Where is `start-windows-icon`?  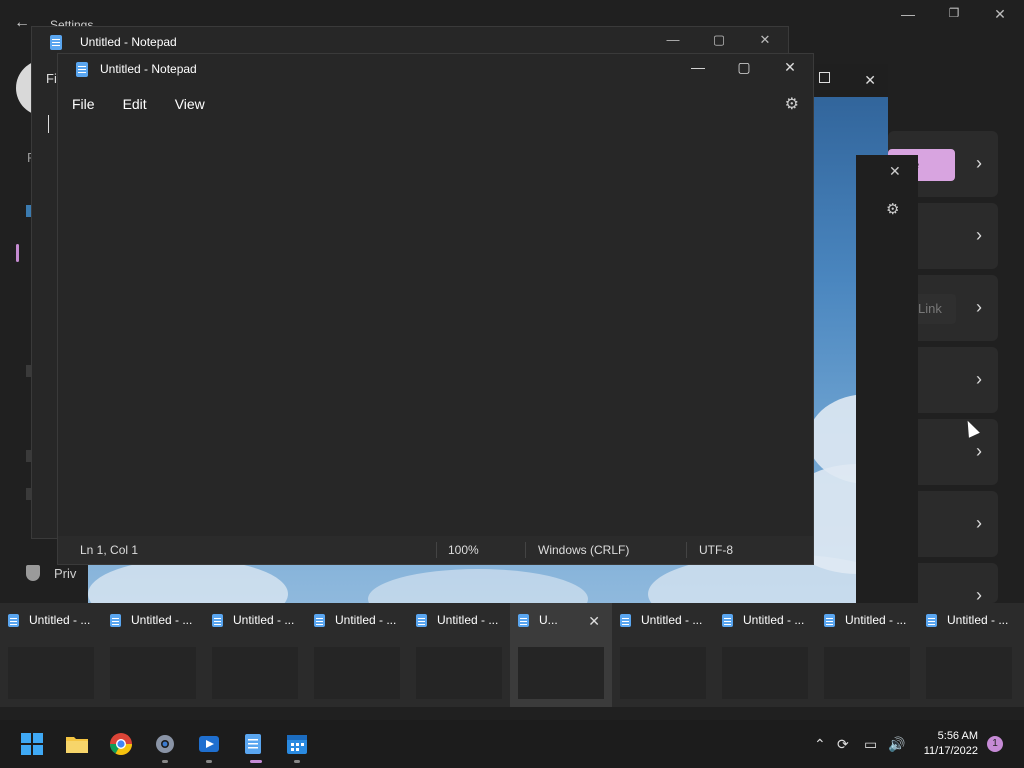 start-windows-icon is located at coordinates (32, 744).